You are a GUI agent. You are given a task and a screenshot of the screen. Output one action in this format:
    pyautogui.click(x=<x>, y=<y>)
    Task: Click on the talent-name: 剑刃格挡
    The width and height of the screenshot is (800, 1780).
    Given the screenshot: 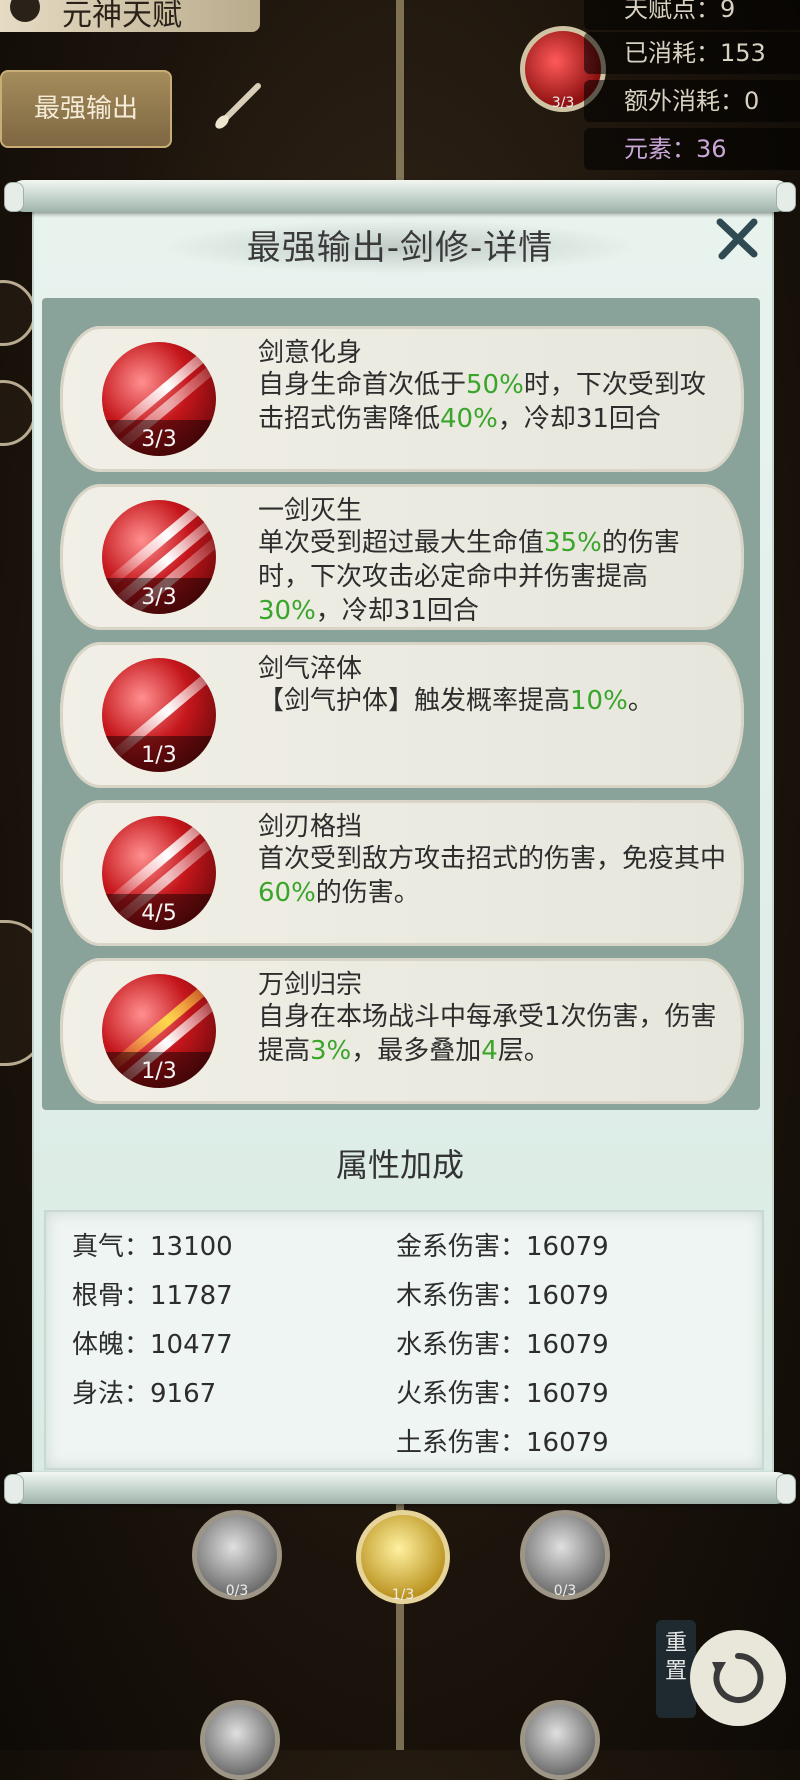 What is the action you would take?
    pyautogui.click(x=310, y=827)
    